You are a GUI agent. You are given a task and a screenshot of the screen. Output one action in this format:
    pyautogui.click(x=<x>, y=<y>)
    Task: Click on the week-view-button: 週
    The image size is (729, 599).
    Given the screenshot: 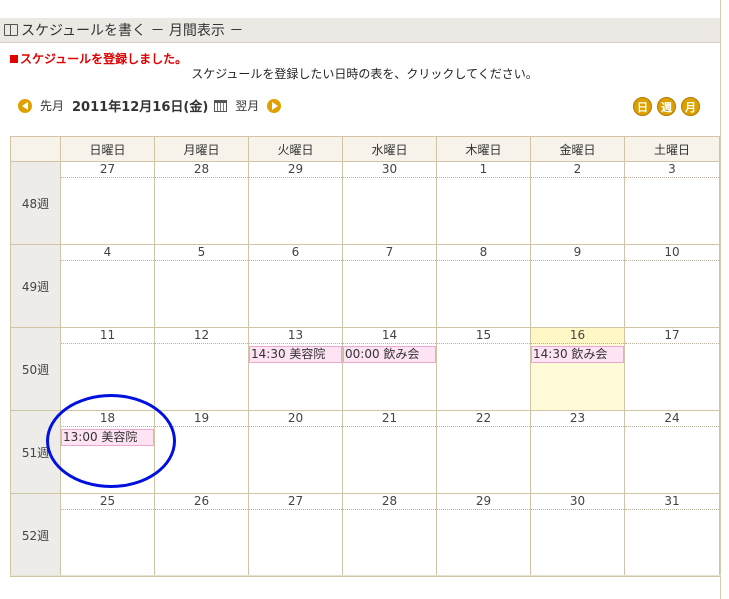 What is the action you would take?
    pyautogui.click(x=666, y=106)
    